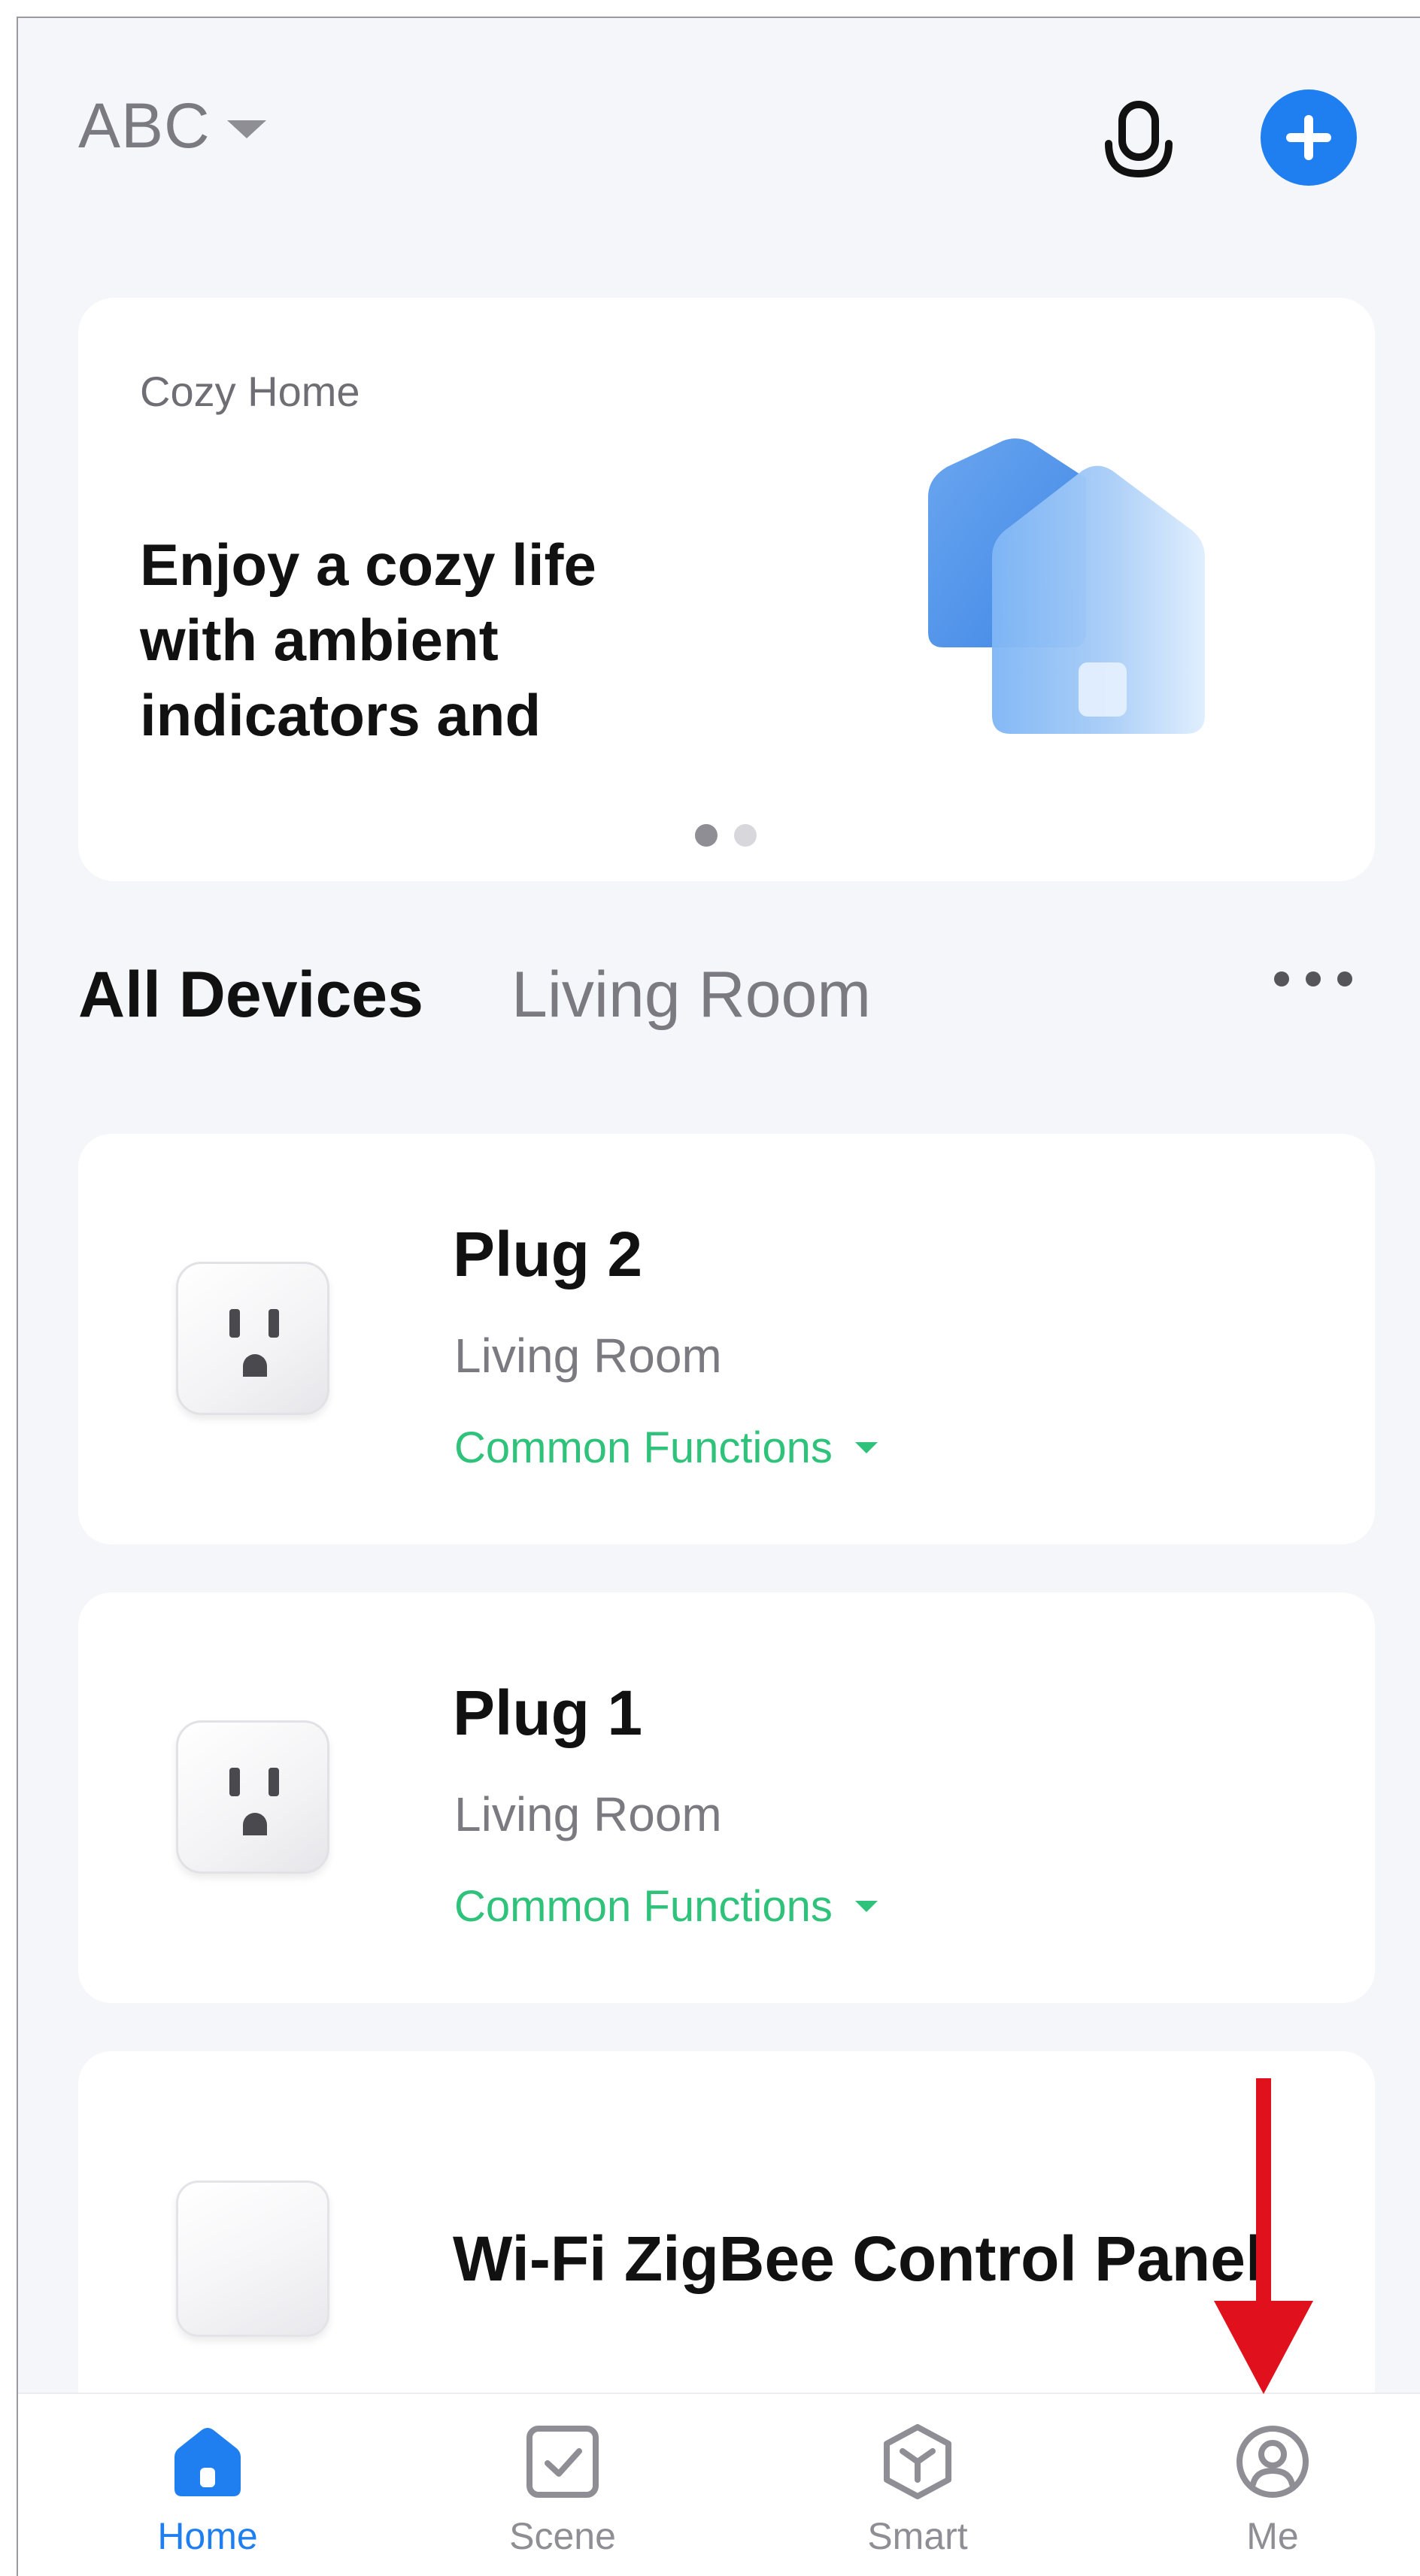 This screenshot has height=2576, width=1420. What do you see at coordinates (726, 1798) in the screenshot?
I see `device-card-plug-1: Plug 1 Living Room Common Functions` at bounding box center [726, 1798].